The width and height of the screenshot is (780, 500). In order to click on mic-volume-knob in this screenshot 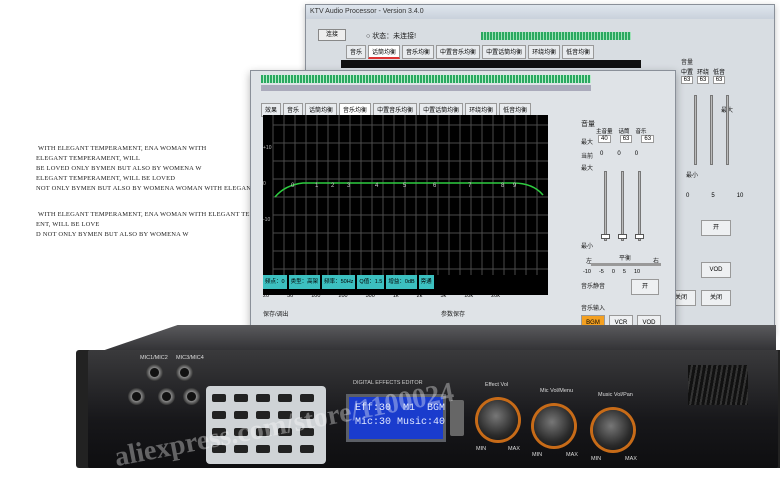, I will do `click(554, 426)`.